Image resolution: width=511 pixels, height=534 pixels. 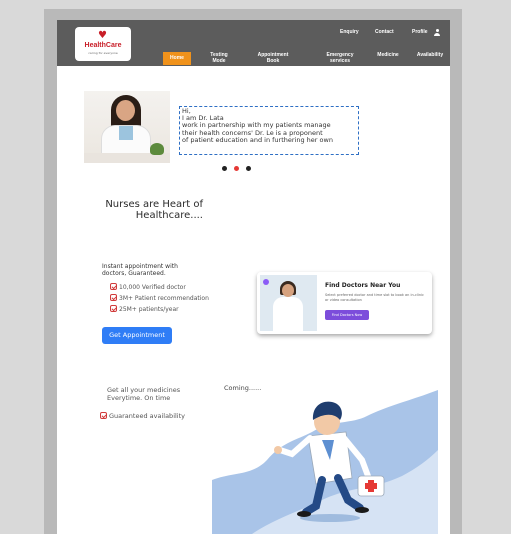 What do you see at coordinates (147, 416) in the screenshot?
I see `guarantee-text: Guaranteed availability` at bounding box center [147, 416].